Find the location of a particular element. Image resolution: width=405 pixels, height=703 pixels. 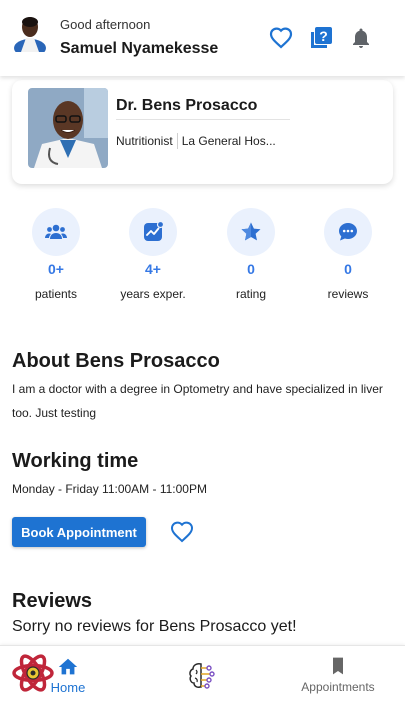

group-icon is located at coordinates (56, 231).